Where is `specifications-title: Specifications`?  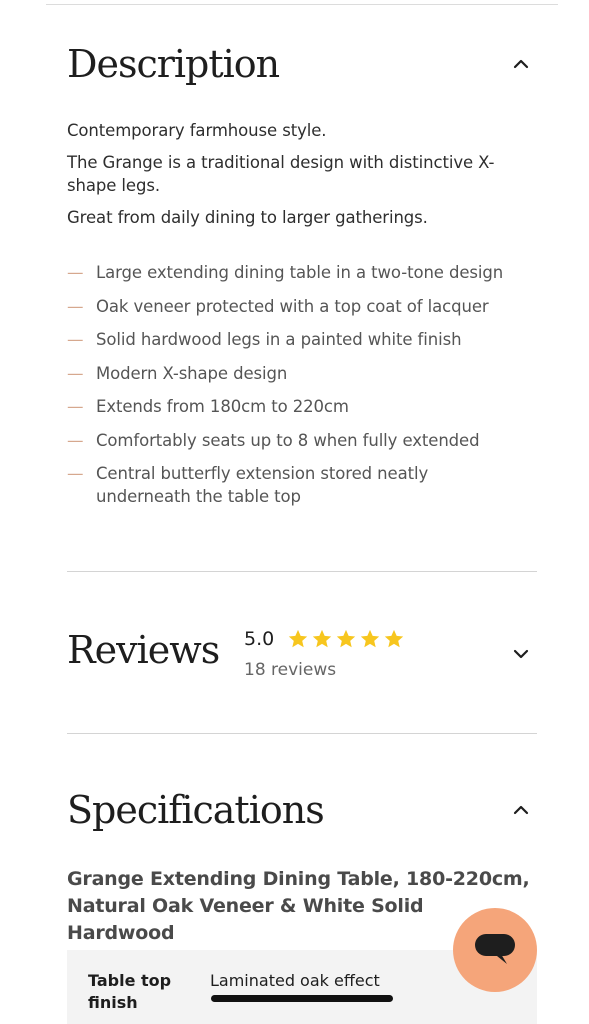
specifications-title: Specifications is located at coordinates (196, 810).